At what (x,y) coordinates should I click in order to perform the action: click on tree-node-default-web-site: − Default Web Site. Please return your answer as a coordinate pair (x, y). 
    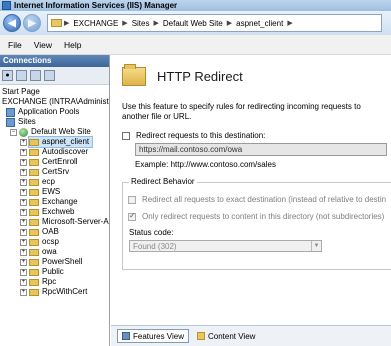
    Looking at the image, I should click on (55, 132).